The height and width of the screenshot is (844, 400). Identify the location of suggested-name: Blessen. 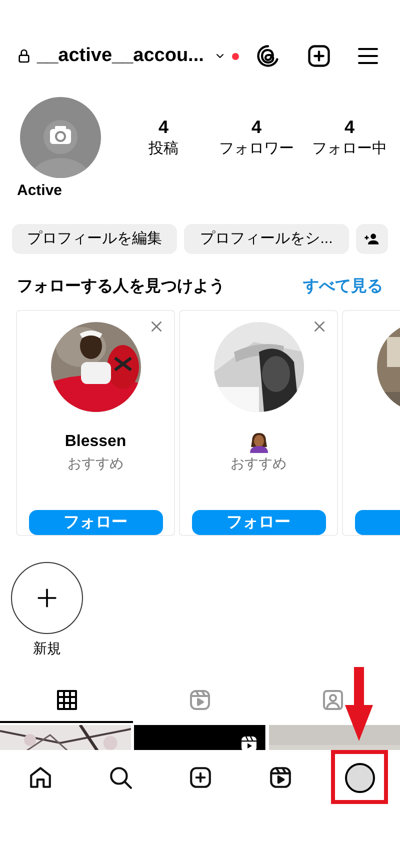
(95, 442).